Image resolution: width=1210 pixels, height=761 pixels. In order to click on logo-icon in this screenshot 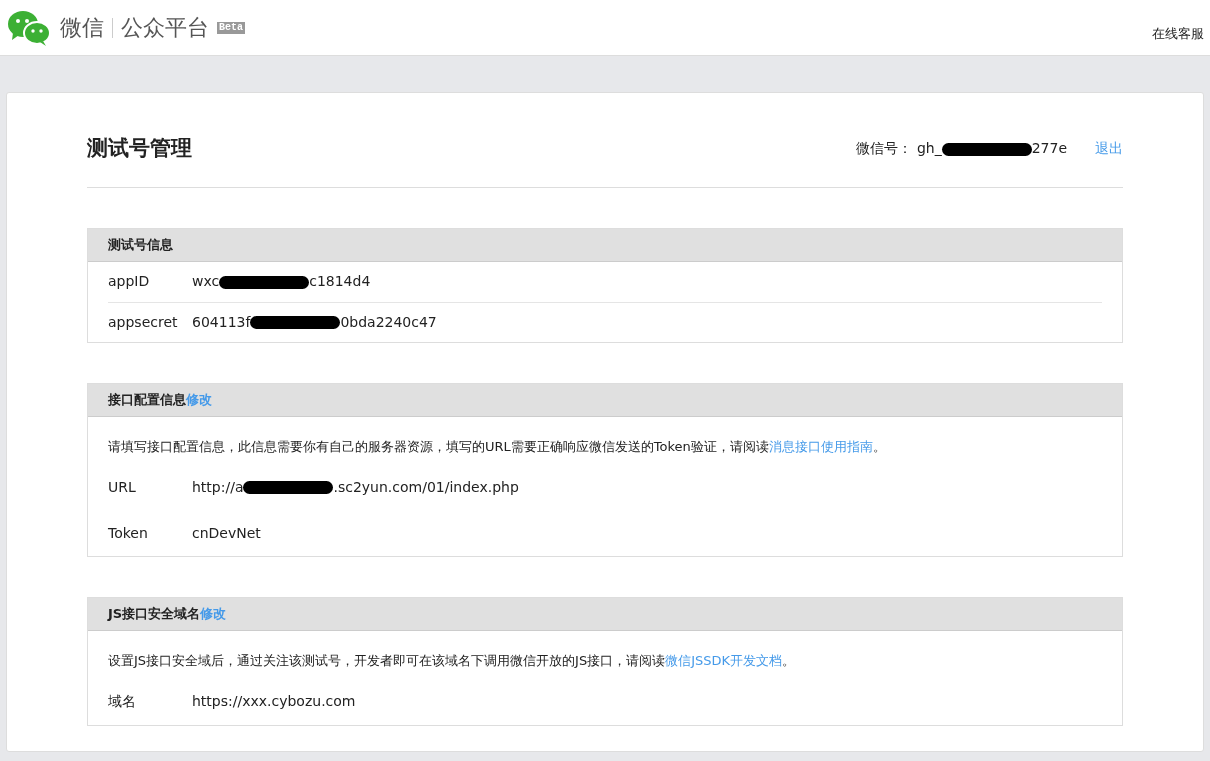, I will do `click(29, 27)`.